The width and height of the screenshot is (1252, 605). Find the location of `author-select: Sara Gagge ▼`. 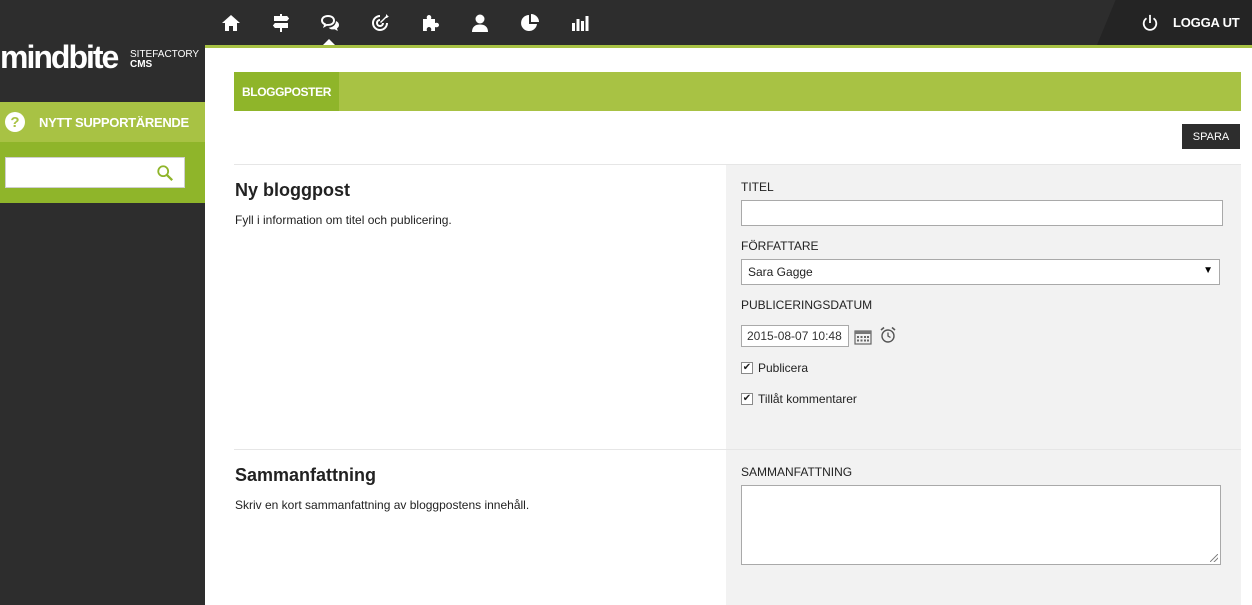

author-select: Sara Gagge ▼ is located at coordinates (980, 272).